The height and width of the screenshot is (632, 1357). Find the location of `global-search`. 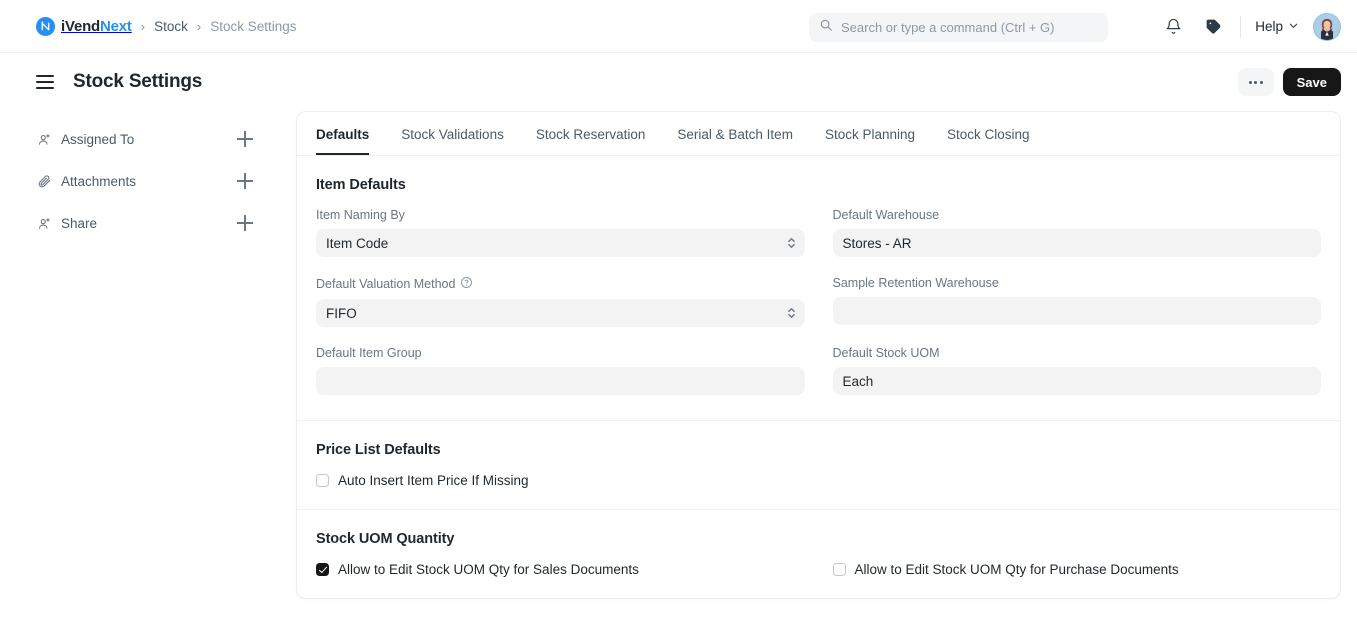

global-search is located at coordinates (958, 27).